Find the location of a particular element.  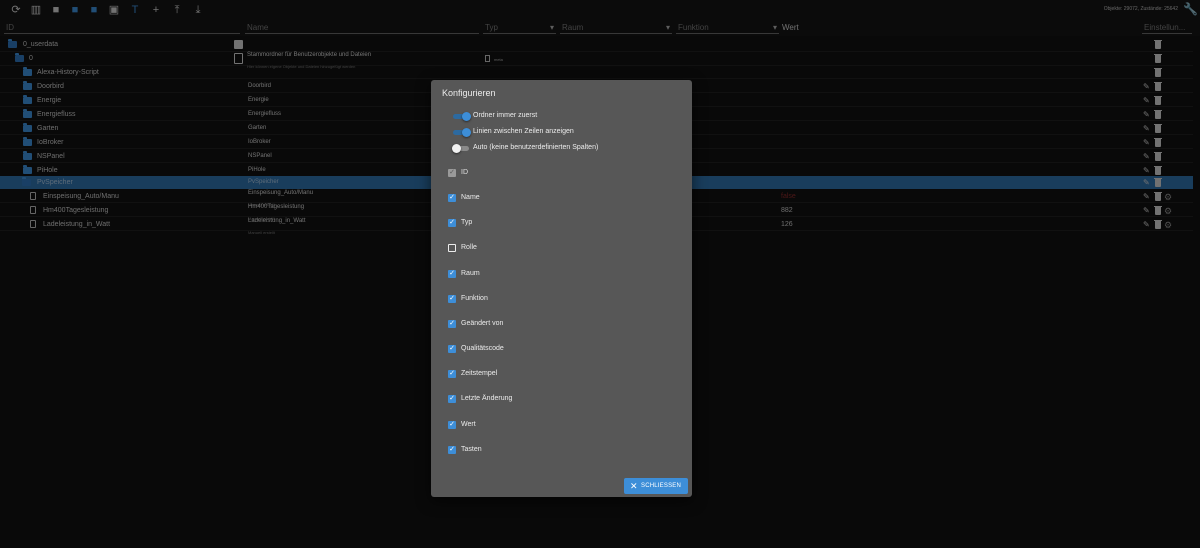

checkbox-label: Typ is located at coordinates (467, 222).